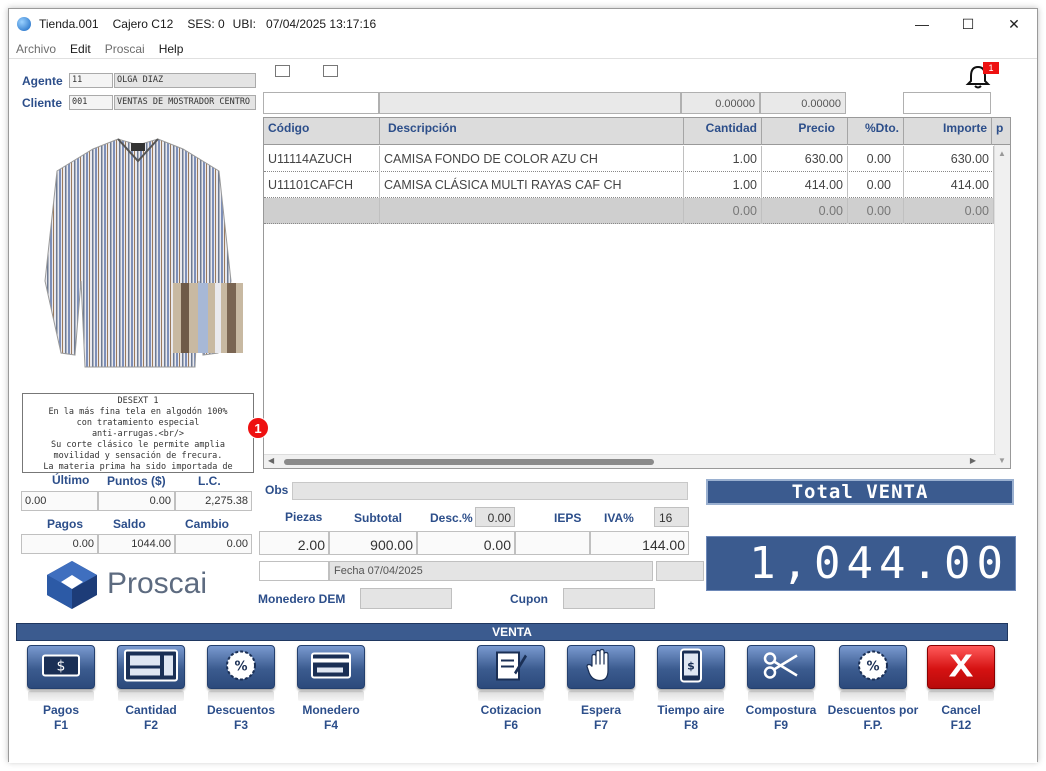 The image size is (1046, 771). Describe the element at coordinates (671, 517) in the screenshot. I see `iva-pct-field: 16` at that location.